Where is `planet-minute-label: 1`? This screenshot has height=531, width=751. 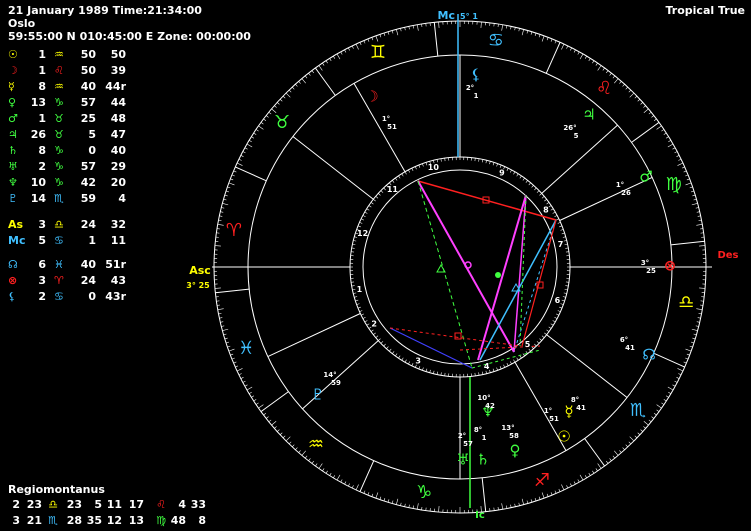 planet-minute-label: 1 is located at coordinates (484, 438).